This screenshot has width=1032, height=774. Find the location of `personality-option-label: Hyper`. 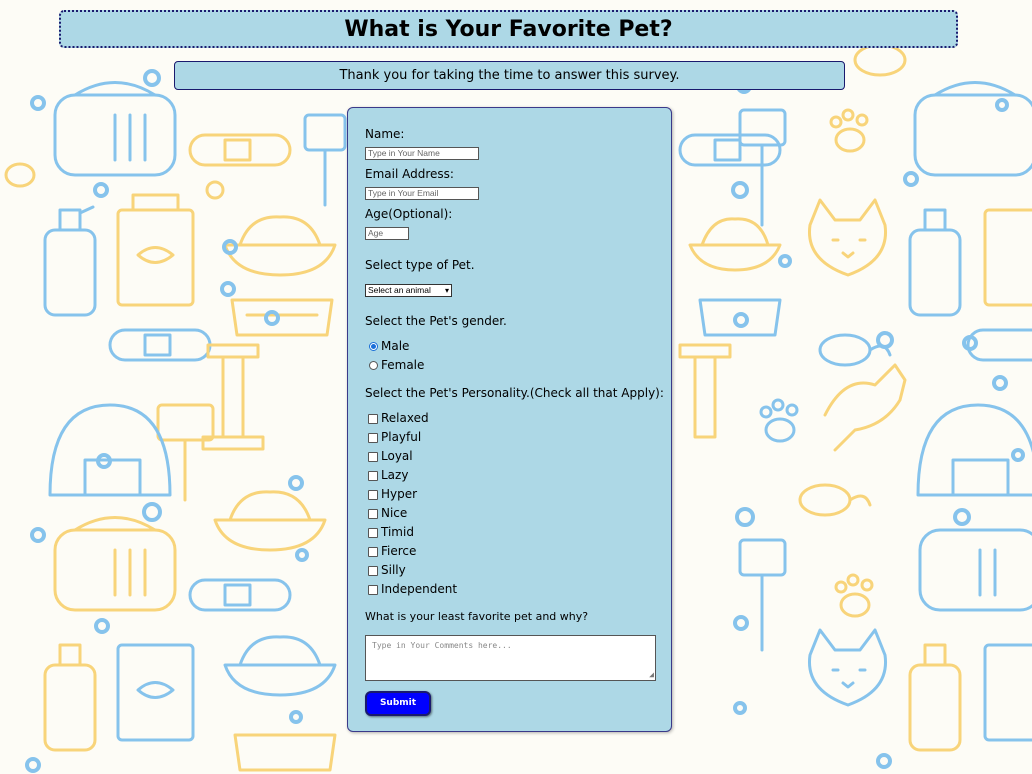

personality-option-label: Hyper is located at coordinates (399, 494).